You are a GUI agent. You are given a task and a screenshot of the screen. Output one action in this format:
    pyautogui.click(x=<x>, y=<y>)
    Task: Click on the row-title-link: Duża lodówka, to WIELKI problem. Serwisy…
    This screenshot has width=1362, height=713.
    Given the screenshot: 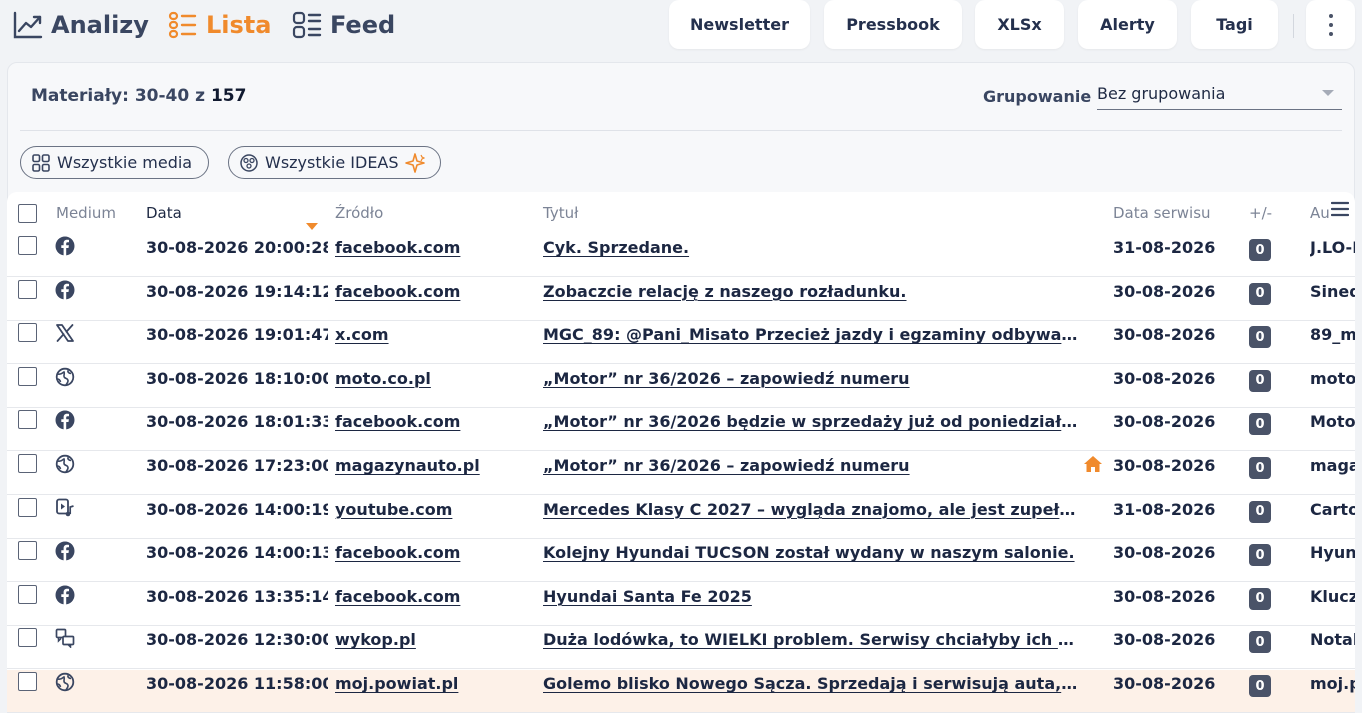 What is the action you would take?
    pyautogui.click(x=811, y=639)
    